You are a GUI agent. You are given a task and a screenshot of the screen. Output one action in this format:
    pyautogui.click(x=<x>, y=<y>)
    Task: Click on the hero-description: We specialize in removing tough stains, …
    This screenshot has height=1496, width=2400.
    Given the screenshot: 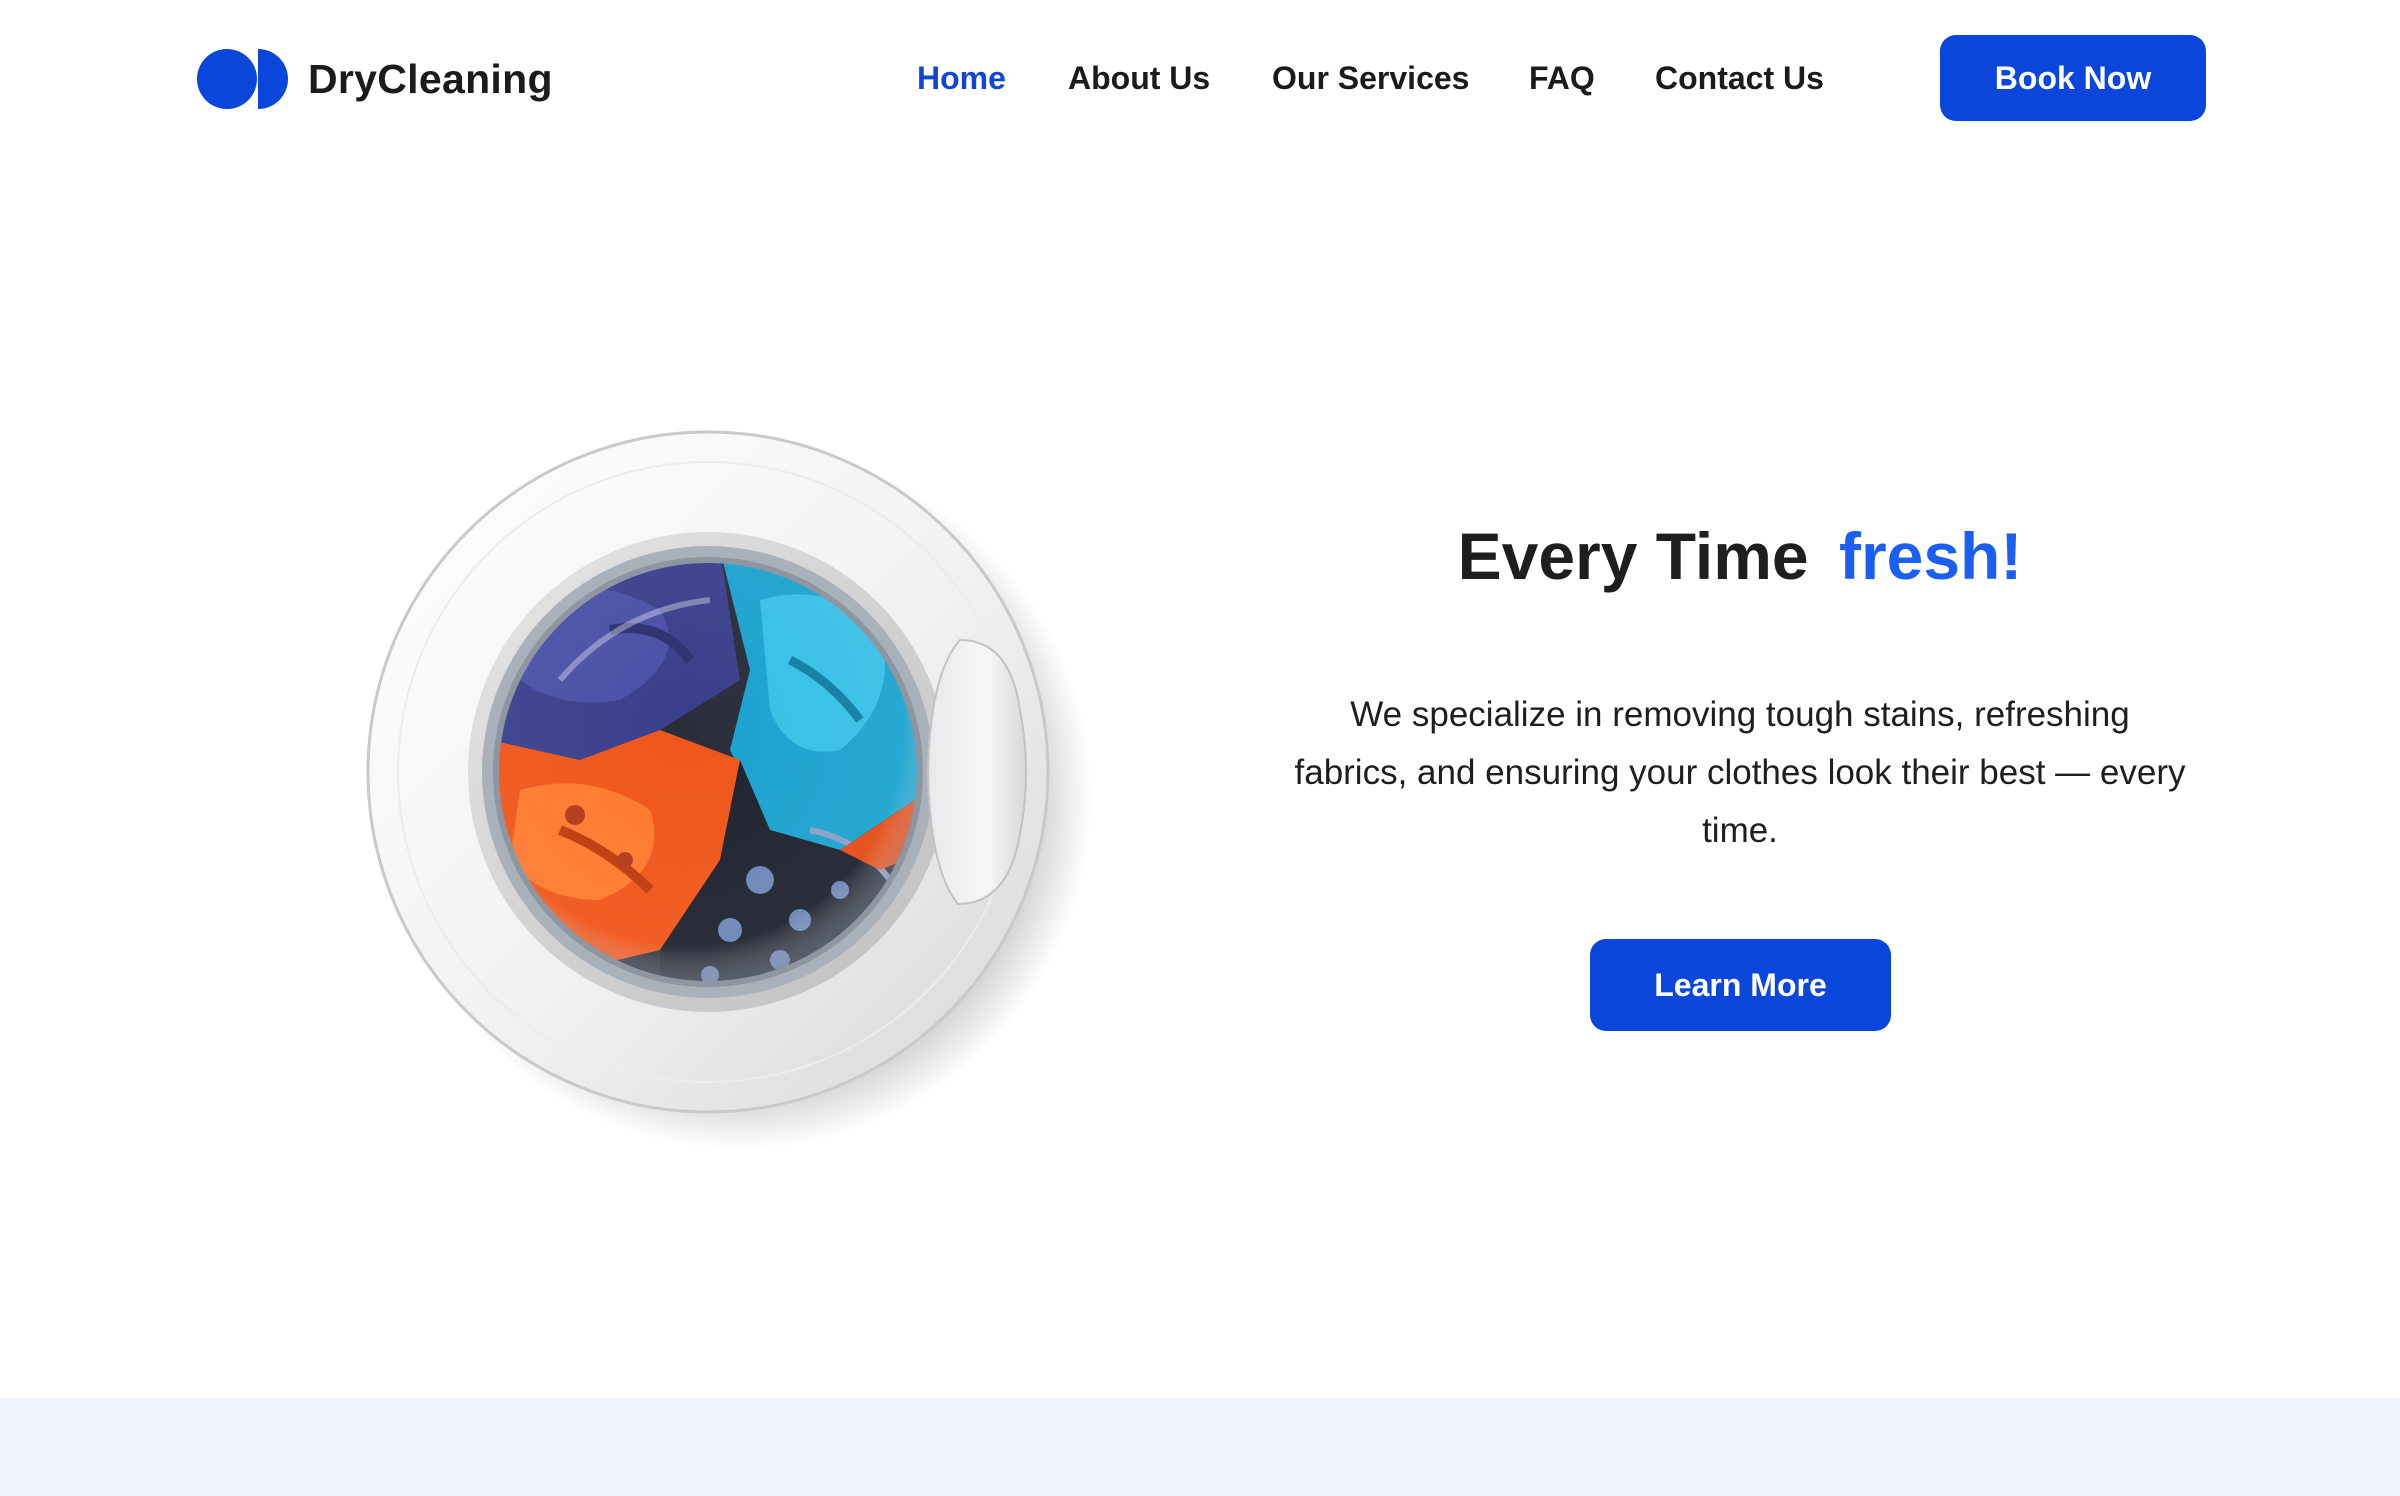 What is the action you would take?
    pyautogui.click(x=1740, y=772)
    